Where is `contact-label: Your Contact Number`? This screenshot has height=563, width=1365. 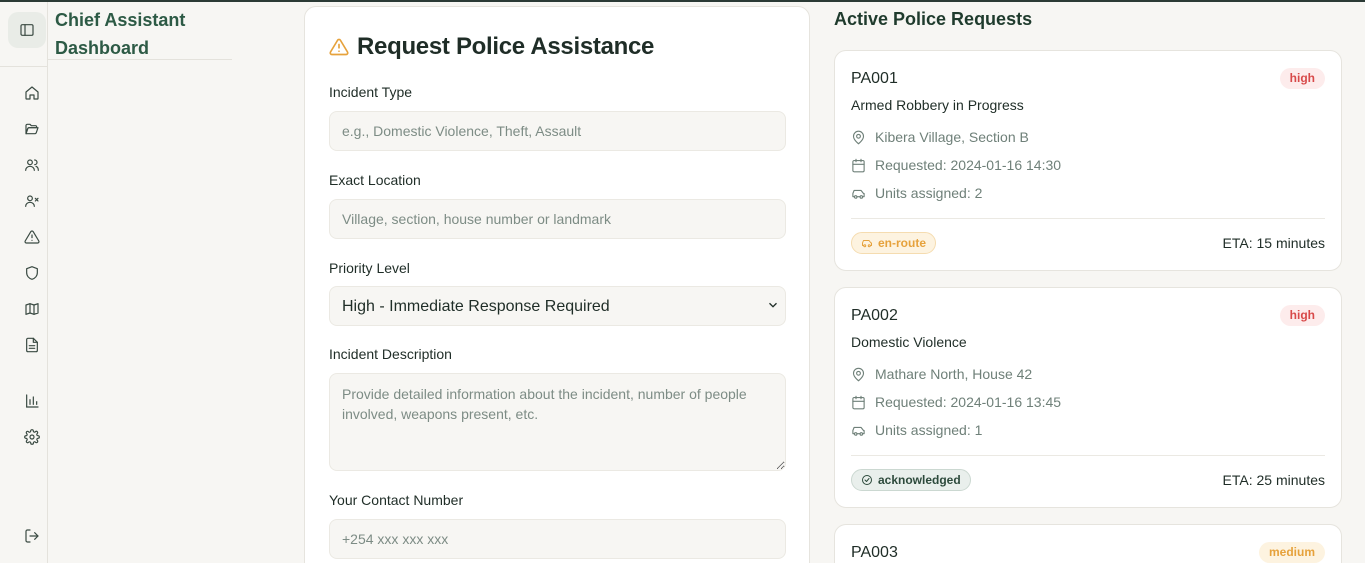
contact-label: Your Contact Number is located at coordinates (396, 500).